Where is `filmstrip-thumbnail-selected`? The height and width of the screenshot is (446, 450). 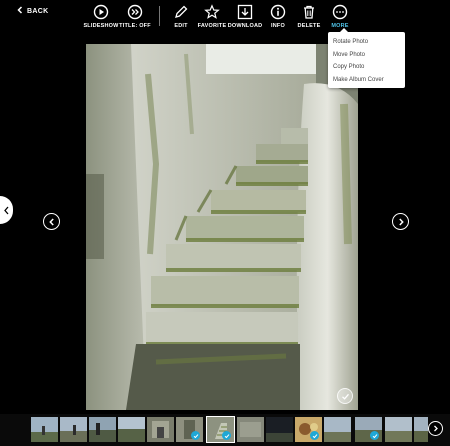
filmstrip-thumbnail-selected is located at coordinates (220, 429).